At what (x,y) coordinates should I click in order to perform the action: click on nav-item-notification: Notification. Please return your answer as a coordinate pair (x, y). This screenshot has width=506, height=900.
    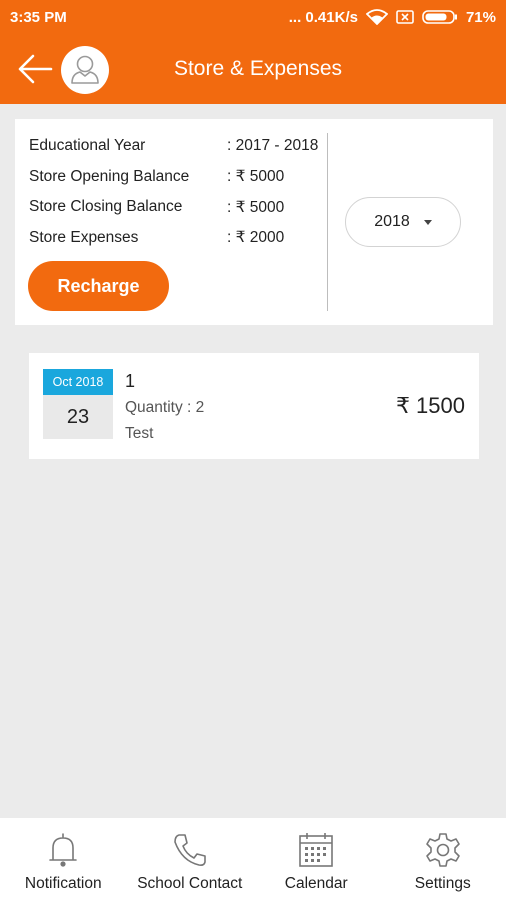
    Looking at the image, I should click on (63, 859).